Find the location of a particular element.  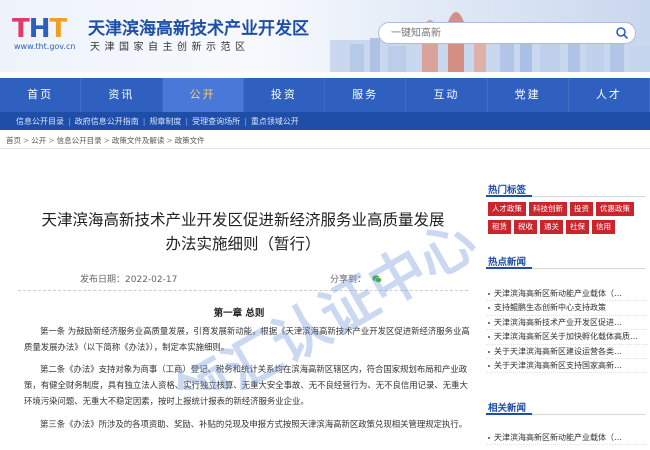

breadcrumb-policy-docs: 政策文件 is located at coordinates (190, 140).